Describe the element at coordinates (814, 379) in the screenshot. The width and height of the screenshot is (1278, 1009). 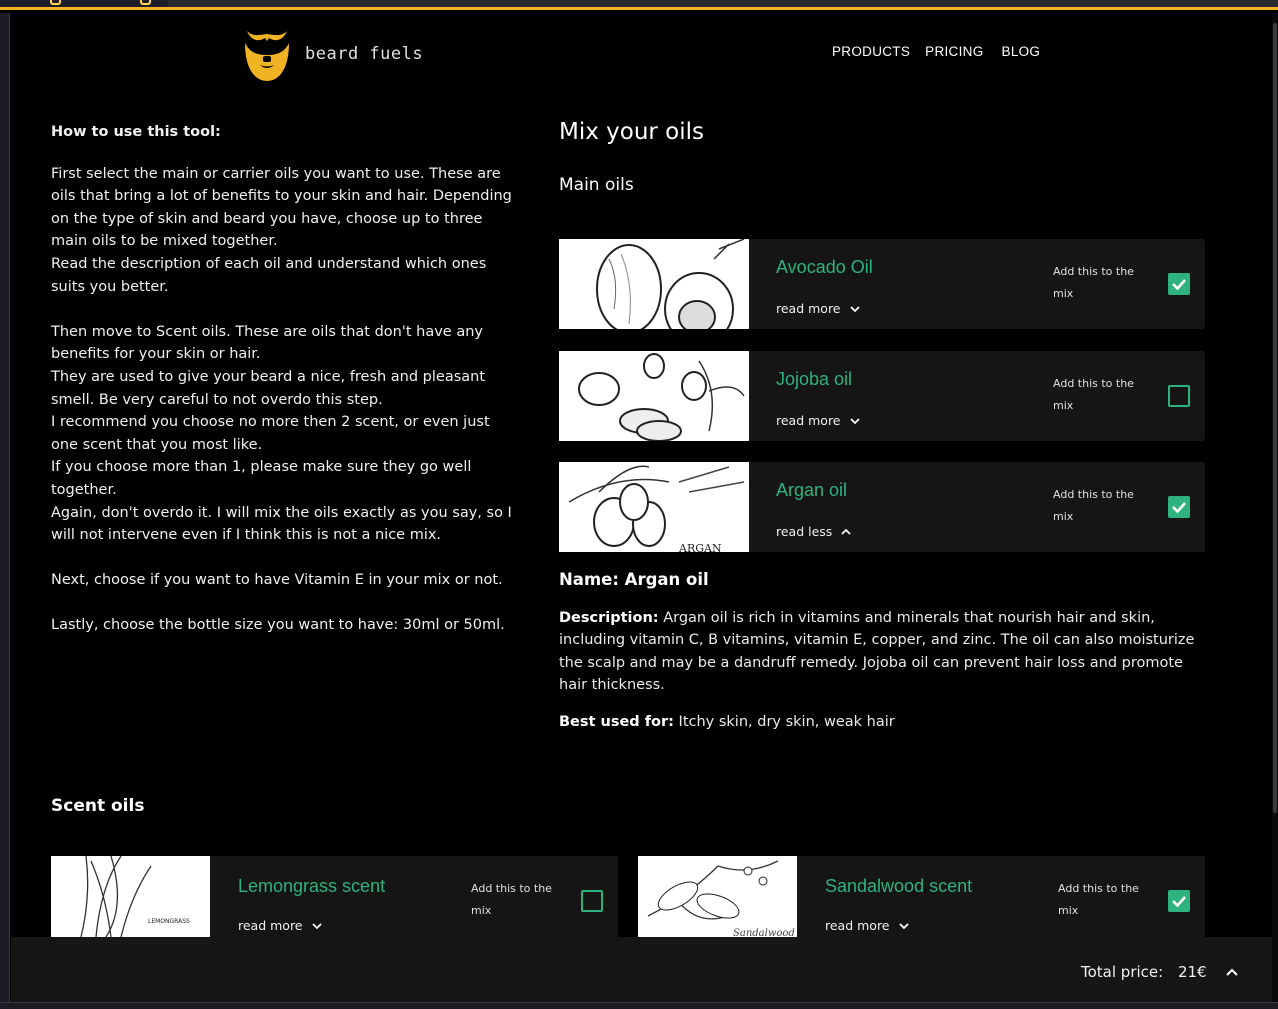
I see `oil-name: Jojoba oil` at that location.